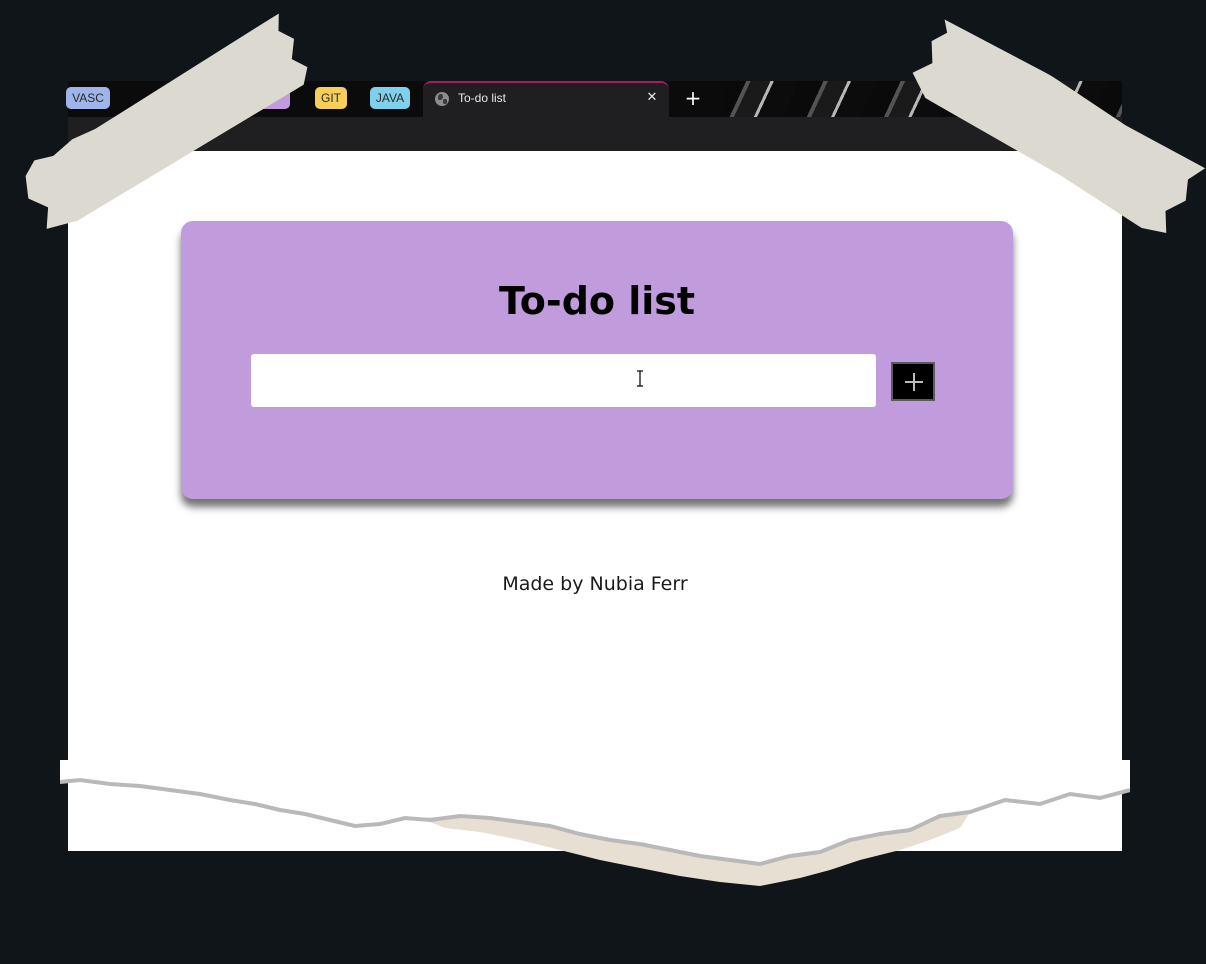 Image resolution: width=1206 pixels, height=964 pixels. Describe the element at coordinates (331, 98) in the screenshot. I see `tab-group-chip-git: GIT` at that location.